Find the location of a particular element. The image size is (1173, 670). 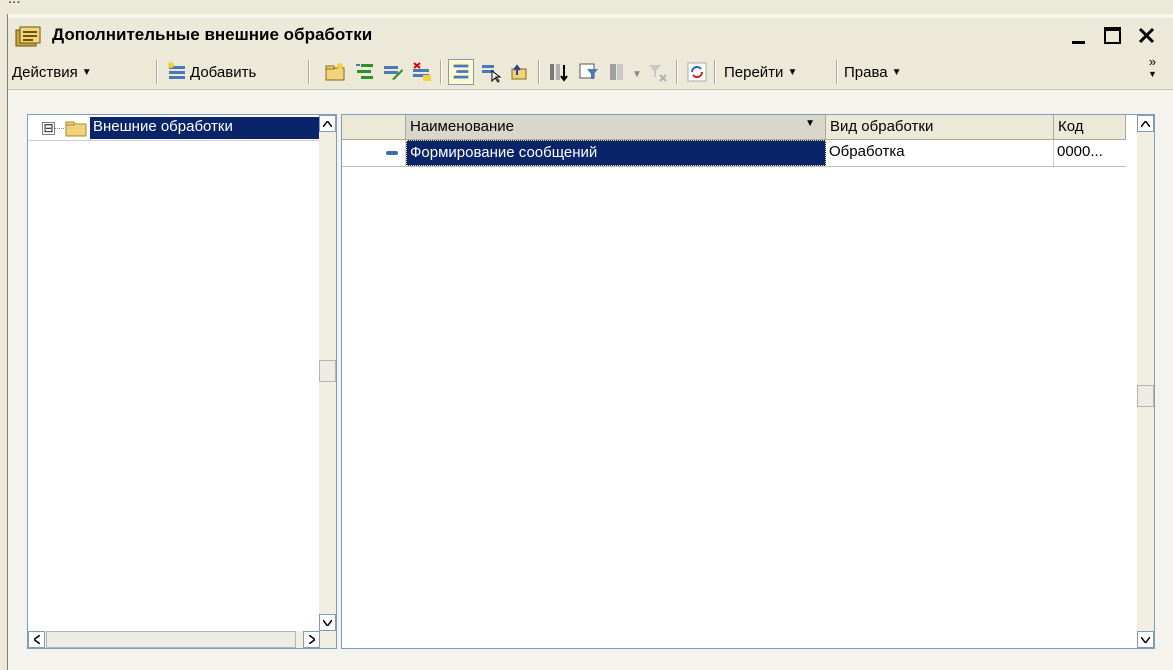

column-header-name: Наименование ▼ is located at coordinates (616, 127).